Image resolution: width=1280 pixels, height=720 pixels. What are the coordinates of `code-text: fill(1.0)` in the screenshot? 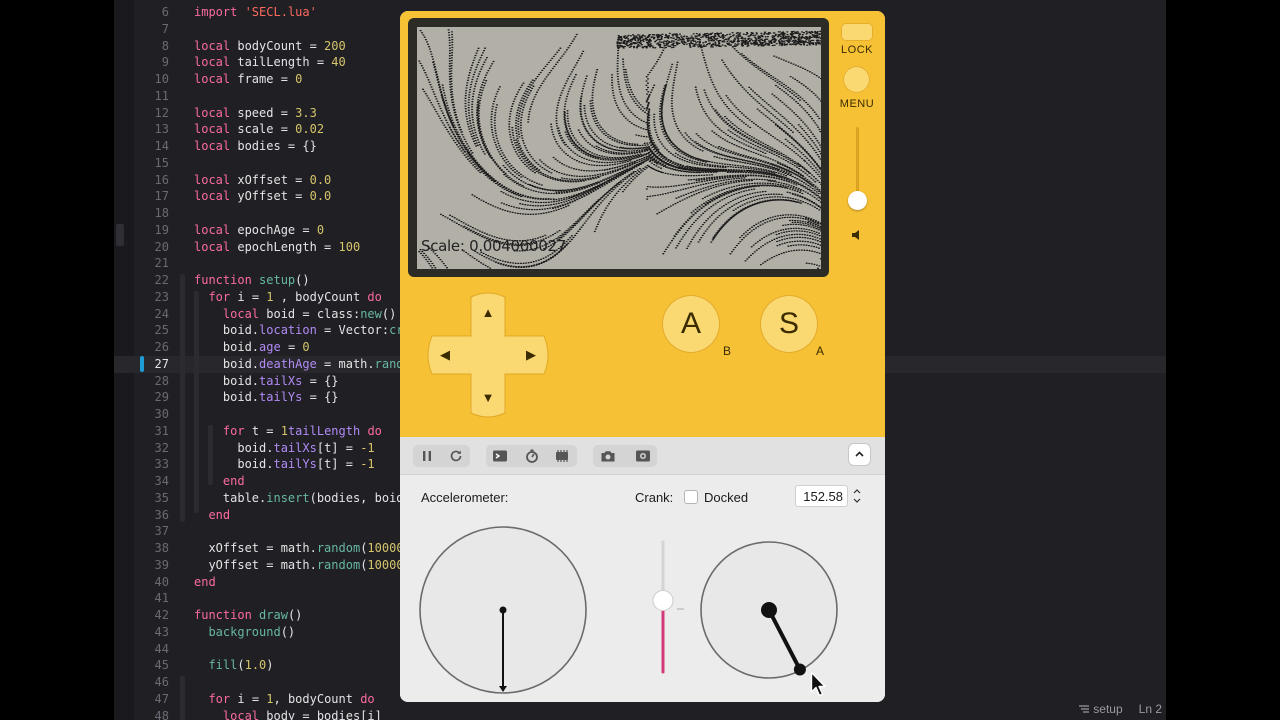 It's located at (241, 665).